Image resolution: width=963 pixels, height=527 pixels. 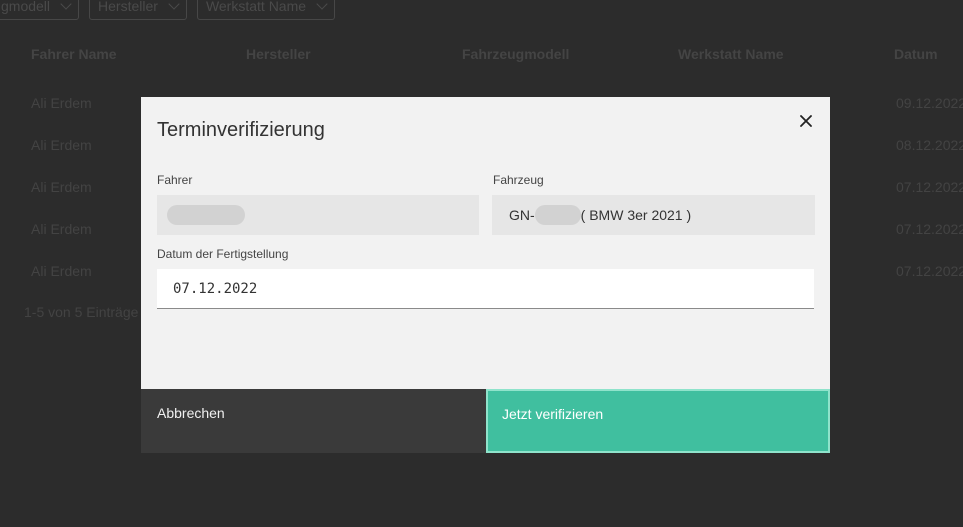 What do you see at coordinates (128, 7) in the screenshot?
I see `filter-label: Hersteller` at bounding box center [128, 7].